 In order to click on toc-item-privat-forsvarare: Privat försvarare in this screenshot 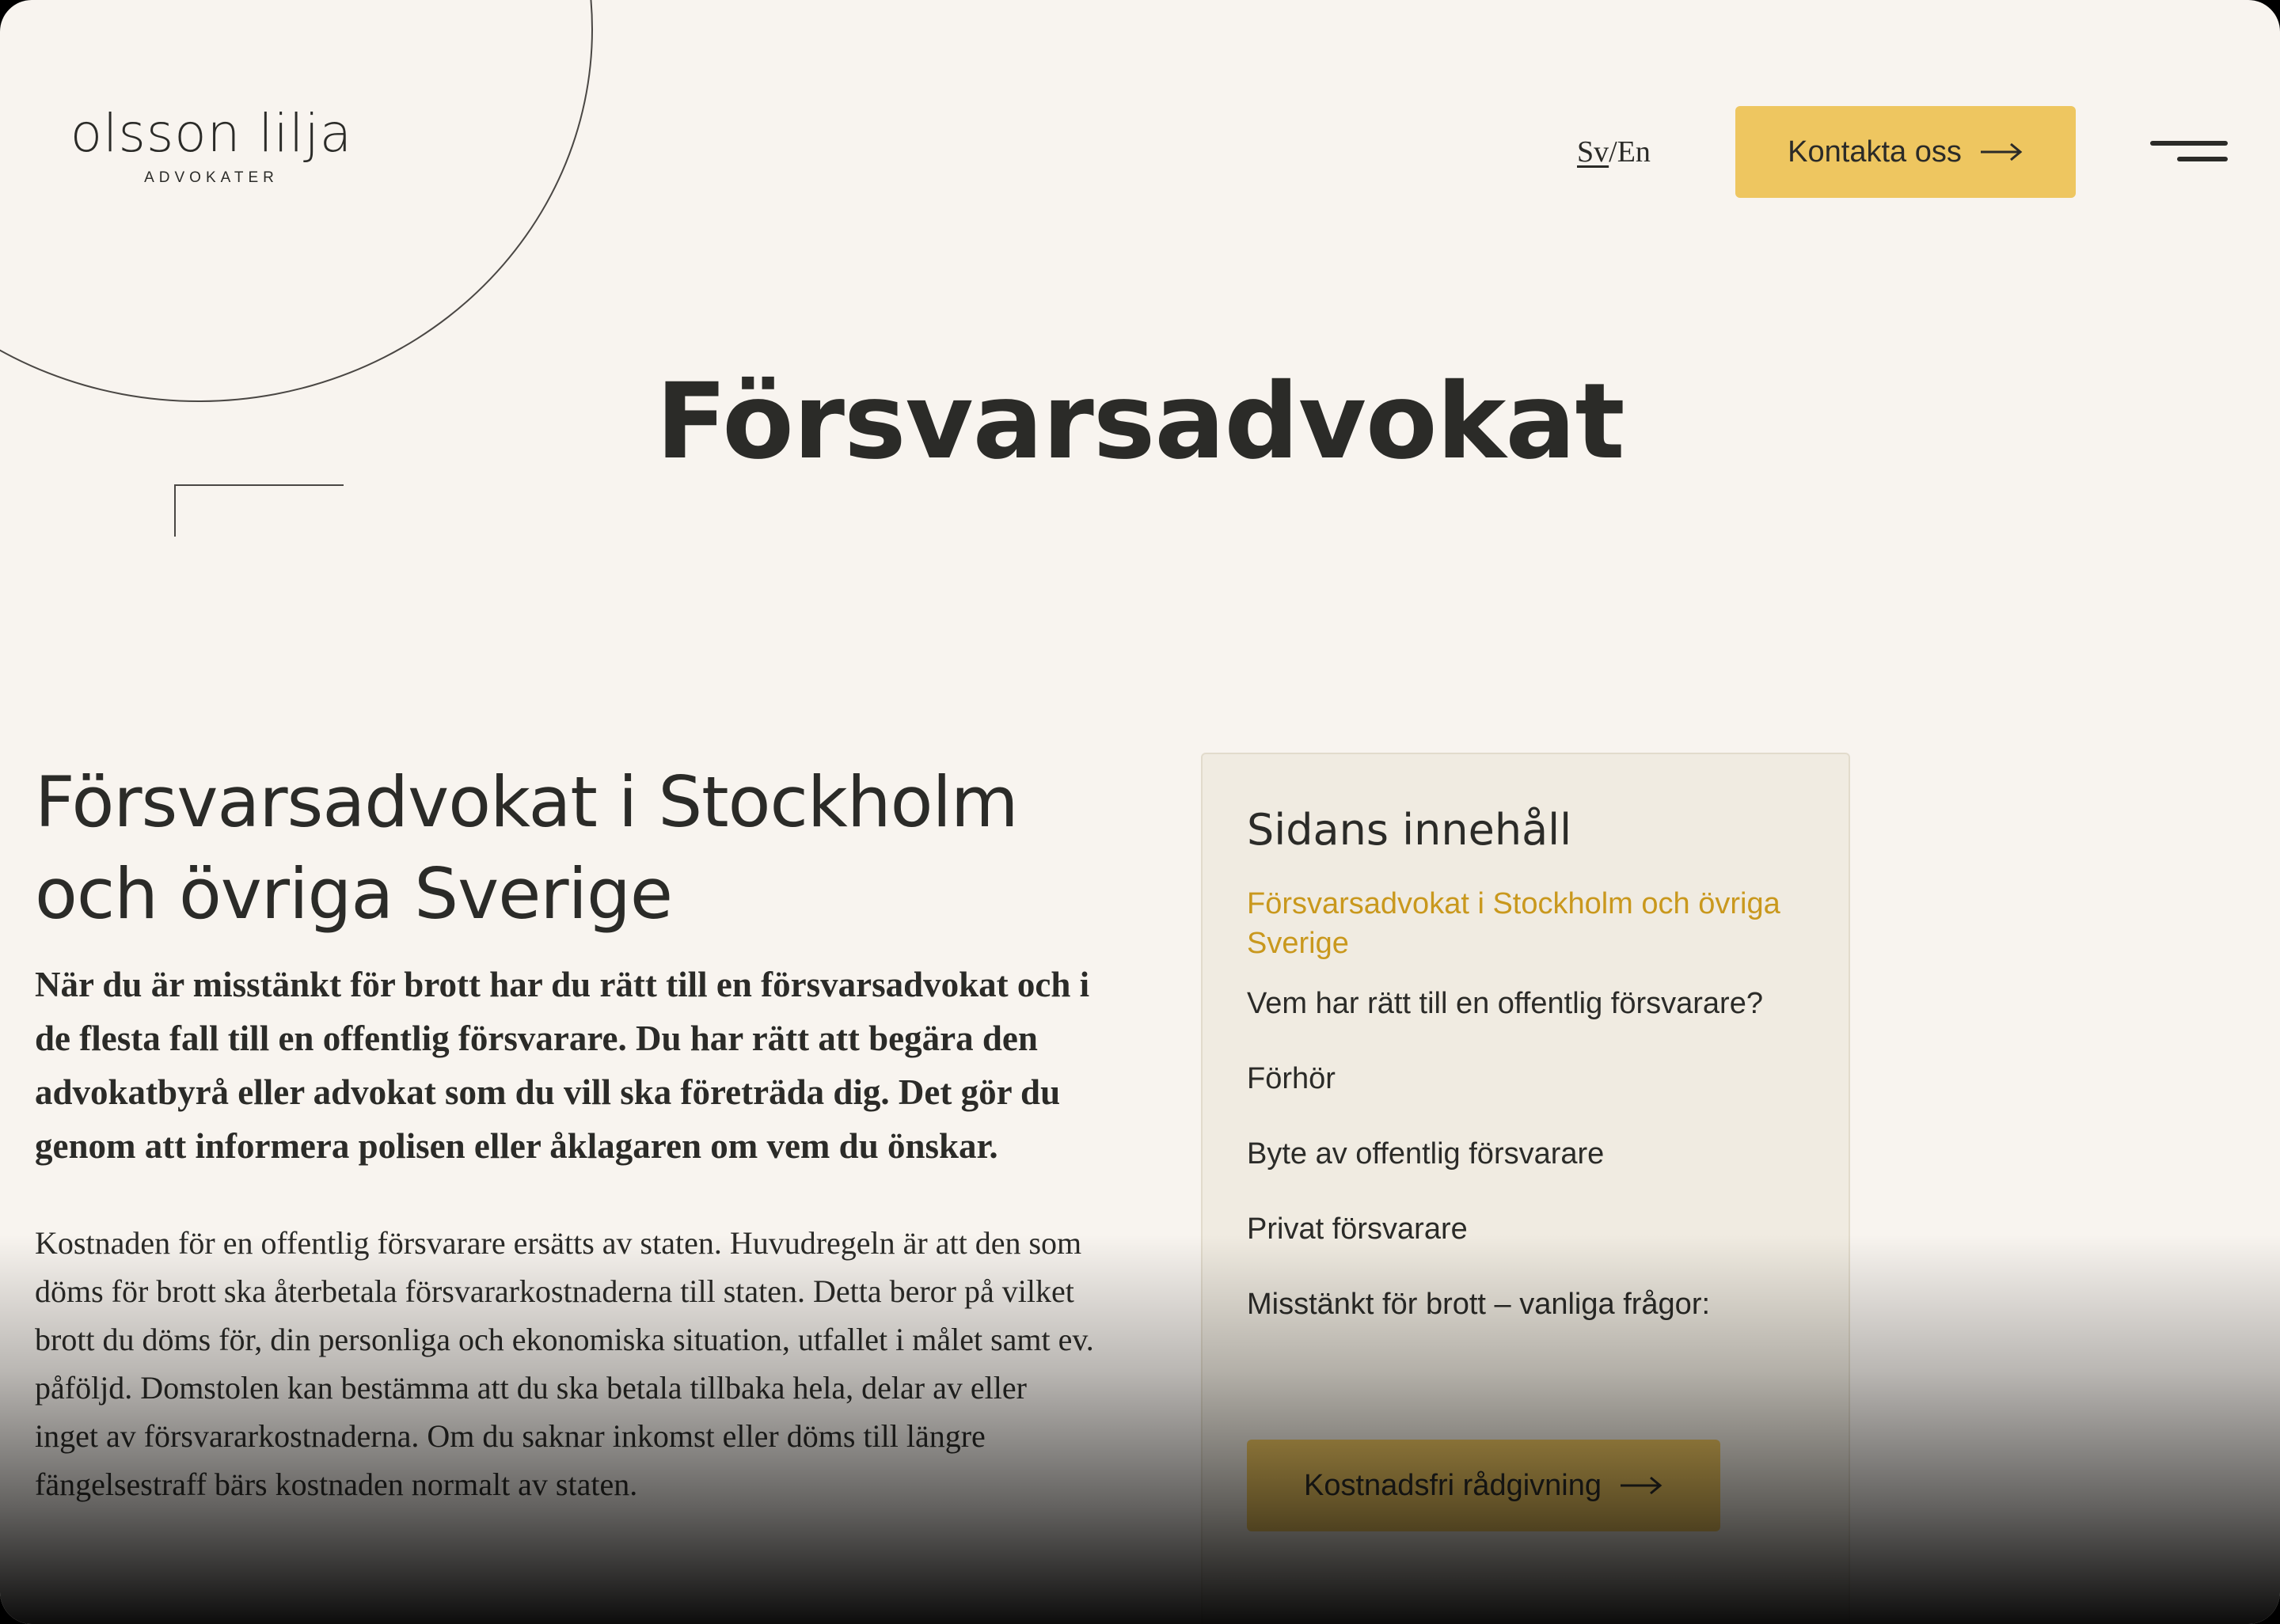, I will do `click(1525, 1229)`.